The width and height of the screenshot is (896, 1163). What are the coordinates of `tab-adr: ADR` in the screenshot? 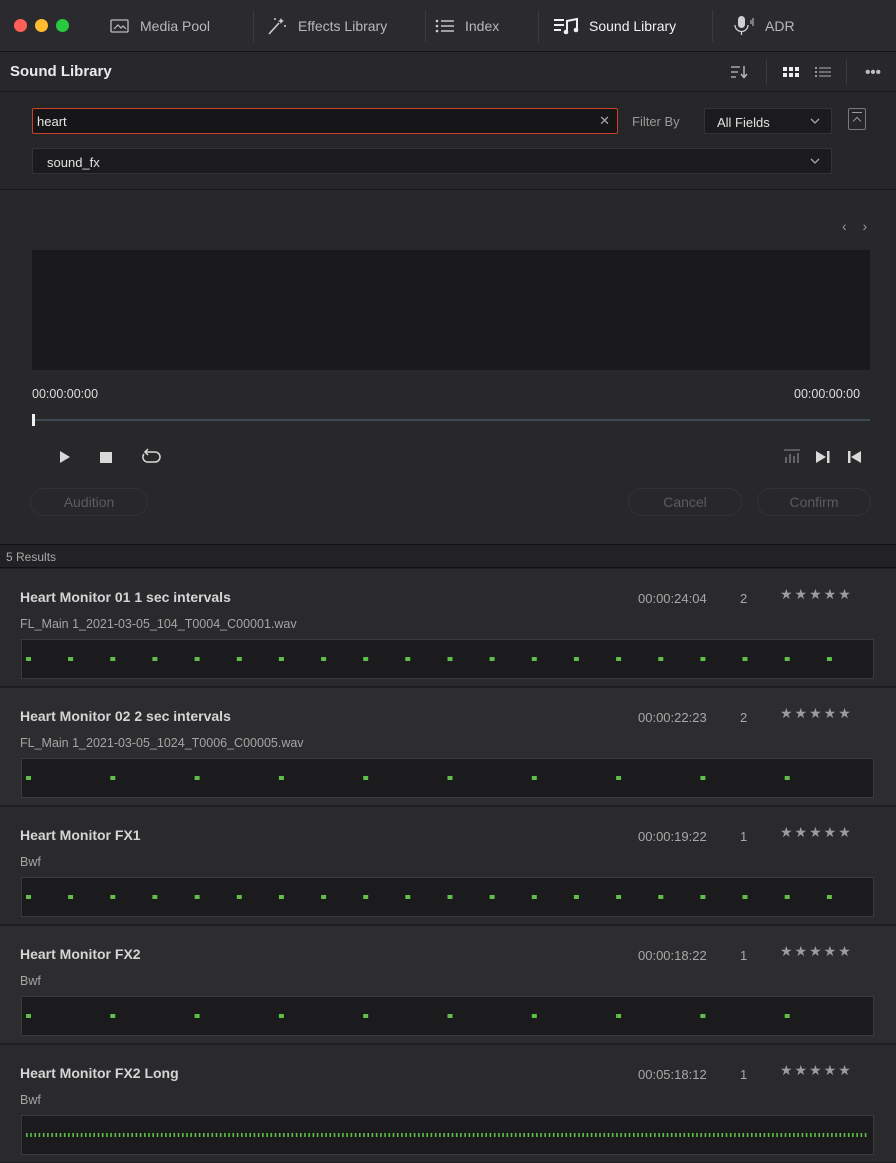 It's located at (764, 26).